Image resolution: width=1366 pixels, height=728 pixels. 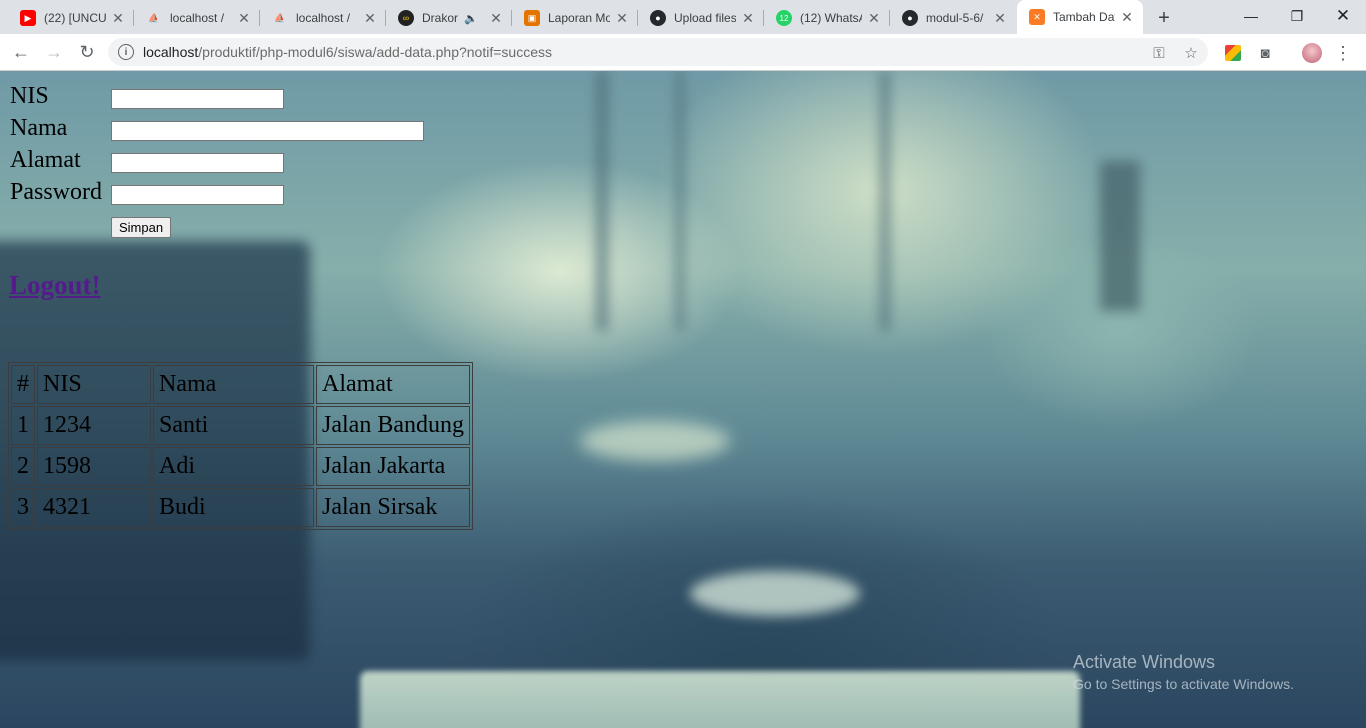 I want to click on minimize-button: —, so click(x=1251, y=16).